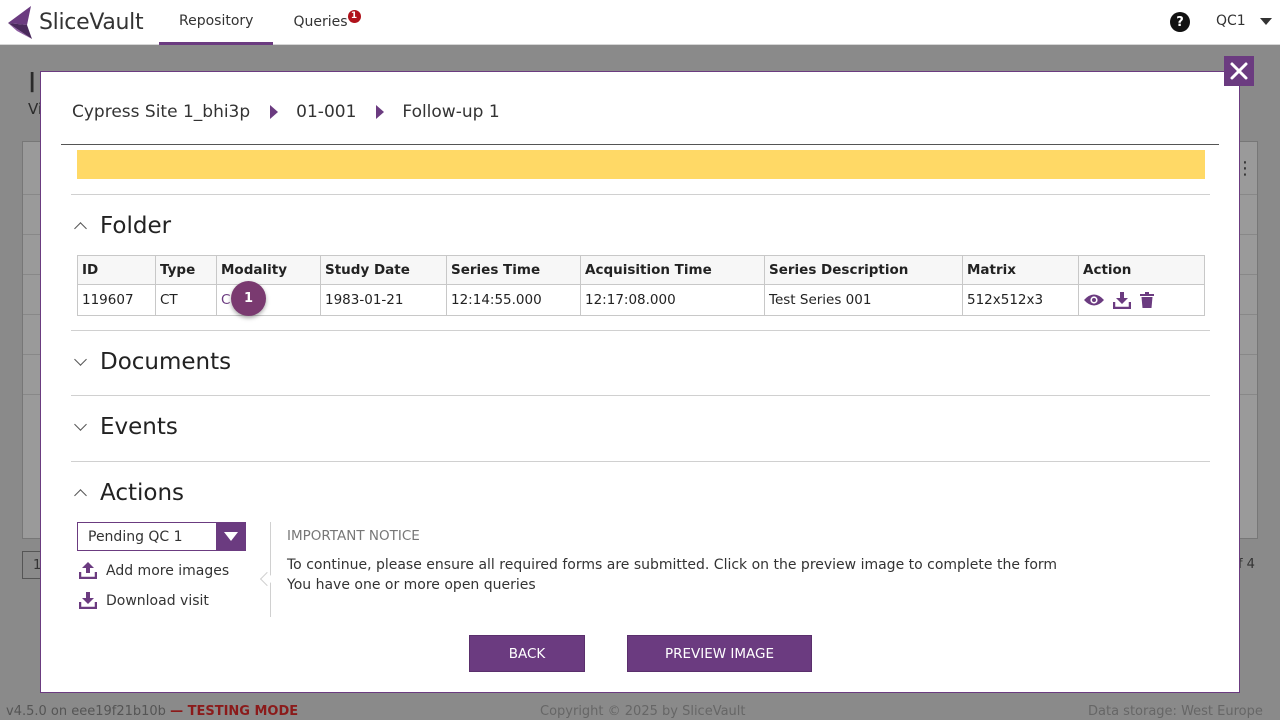  Describe the element at coordinates (672, 270) in the screenshot. I see `col-acquisition-time: Acquisition Time` at that location.